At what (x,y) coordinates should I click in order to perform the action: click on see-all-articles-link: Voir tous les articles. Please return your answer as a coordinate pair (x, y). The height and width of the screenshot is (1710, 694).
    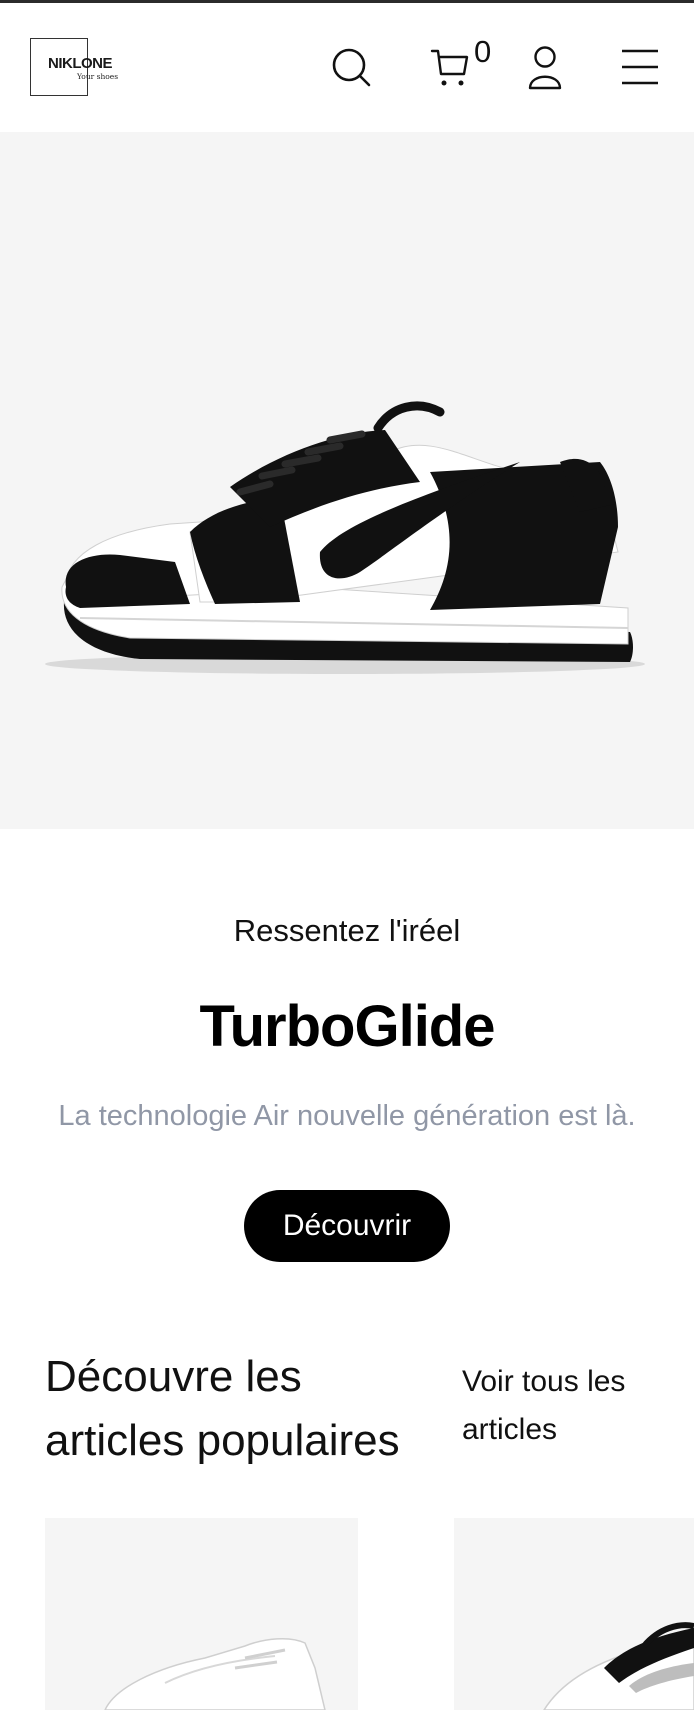
    Looking at the image, I should click on (572, 1406).